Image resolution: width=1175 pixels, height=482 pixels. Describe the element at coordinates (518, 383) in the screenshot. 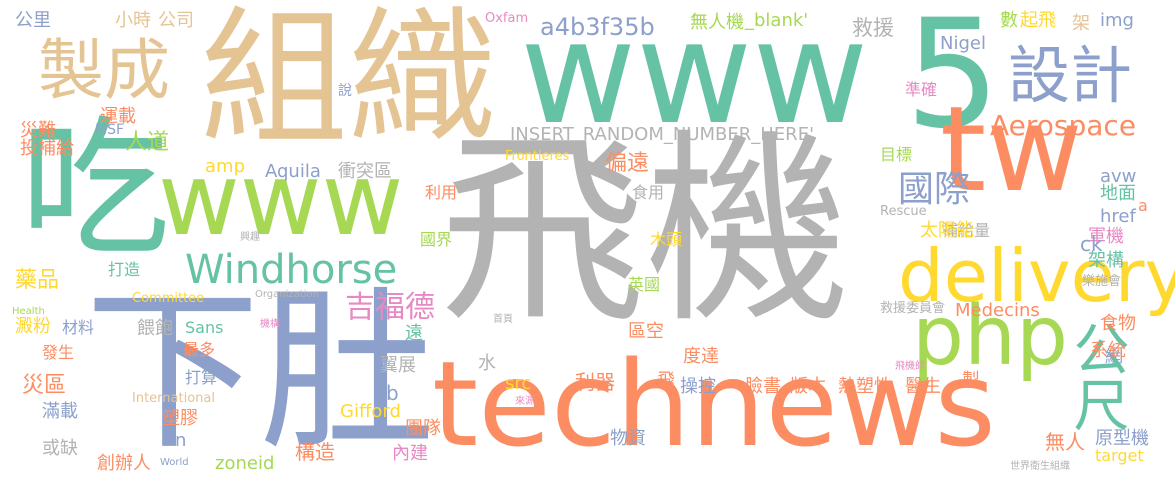

I see `word-src: src` at that location.